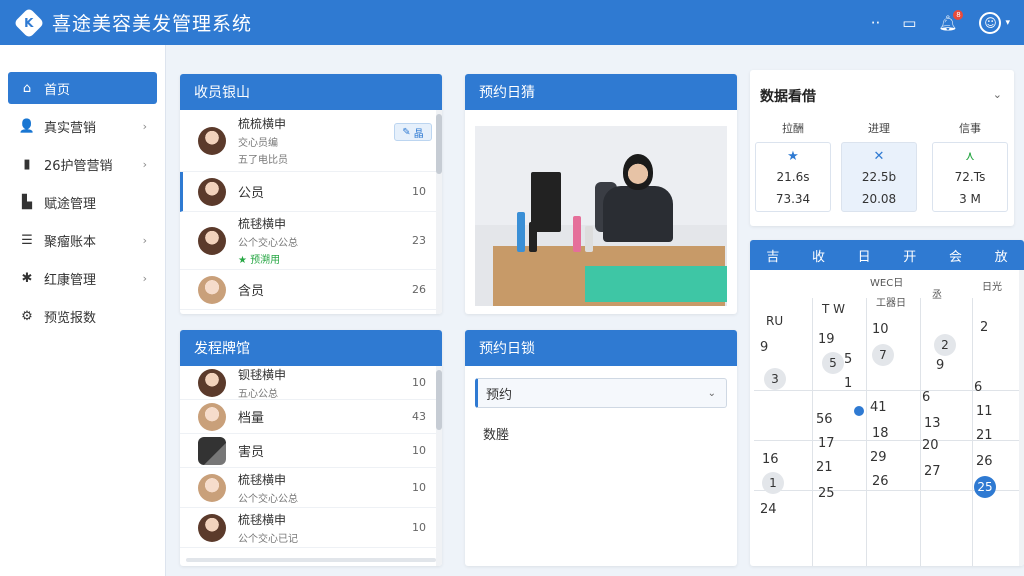 The image size is (1024, 576). What do you see at coordinates (82, 202) in the screenshot?
I see `sidebar-item-3: ▙ 赋途管理` at bounding box center [82, 202].